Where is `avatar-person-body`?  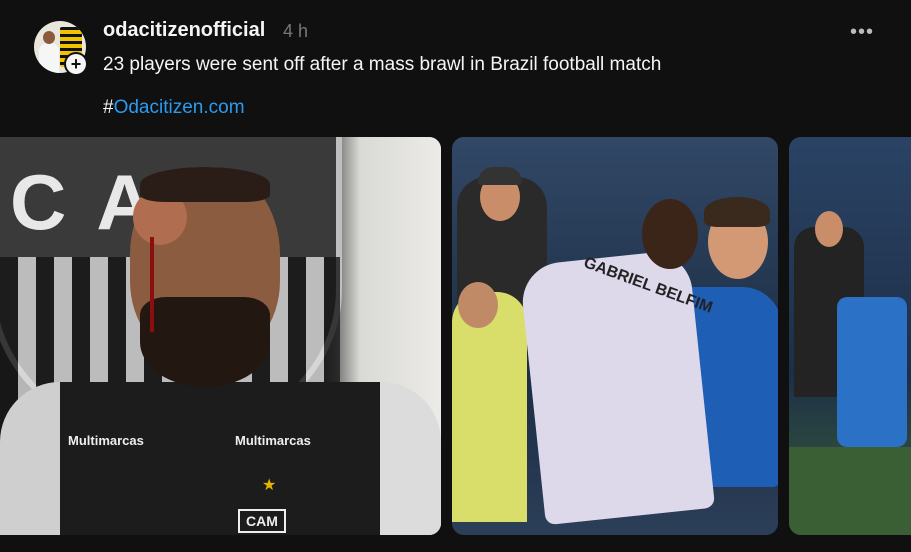 avatar-person-body is located at coordinates (49, 58).